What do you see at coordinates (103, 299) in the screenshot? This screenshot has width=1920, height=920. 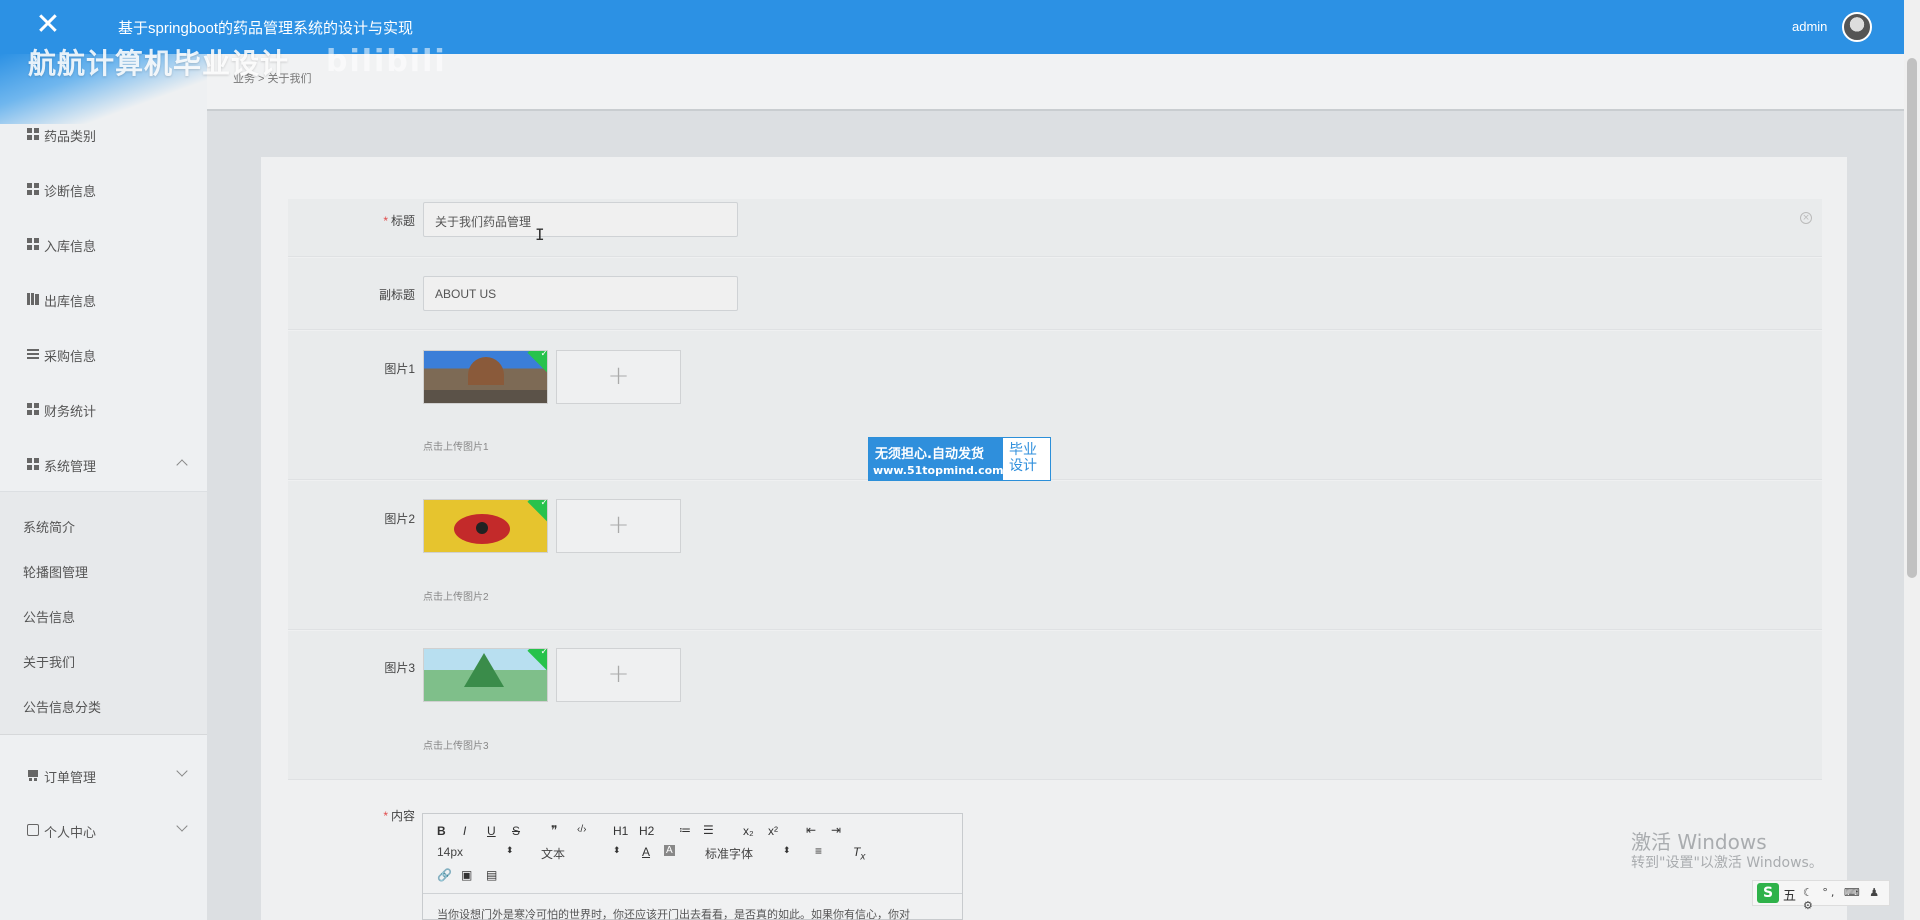 I see `sidebar-item-stock-out: 出库信息` at bounding box center [103, 299].